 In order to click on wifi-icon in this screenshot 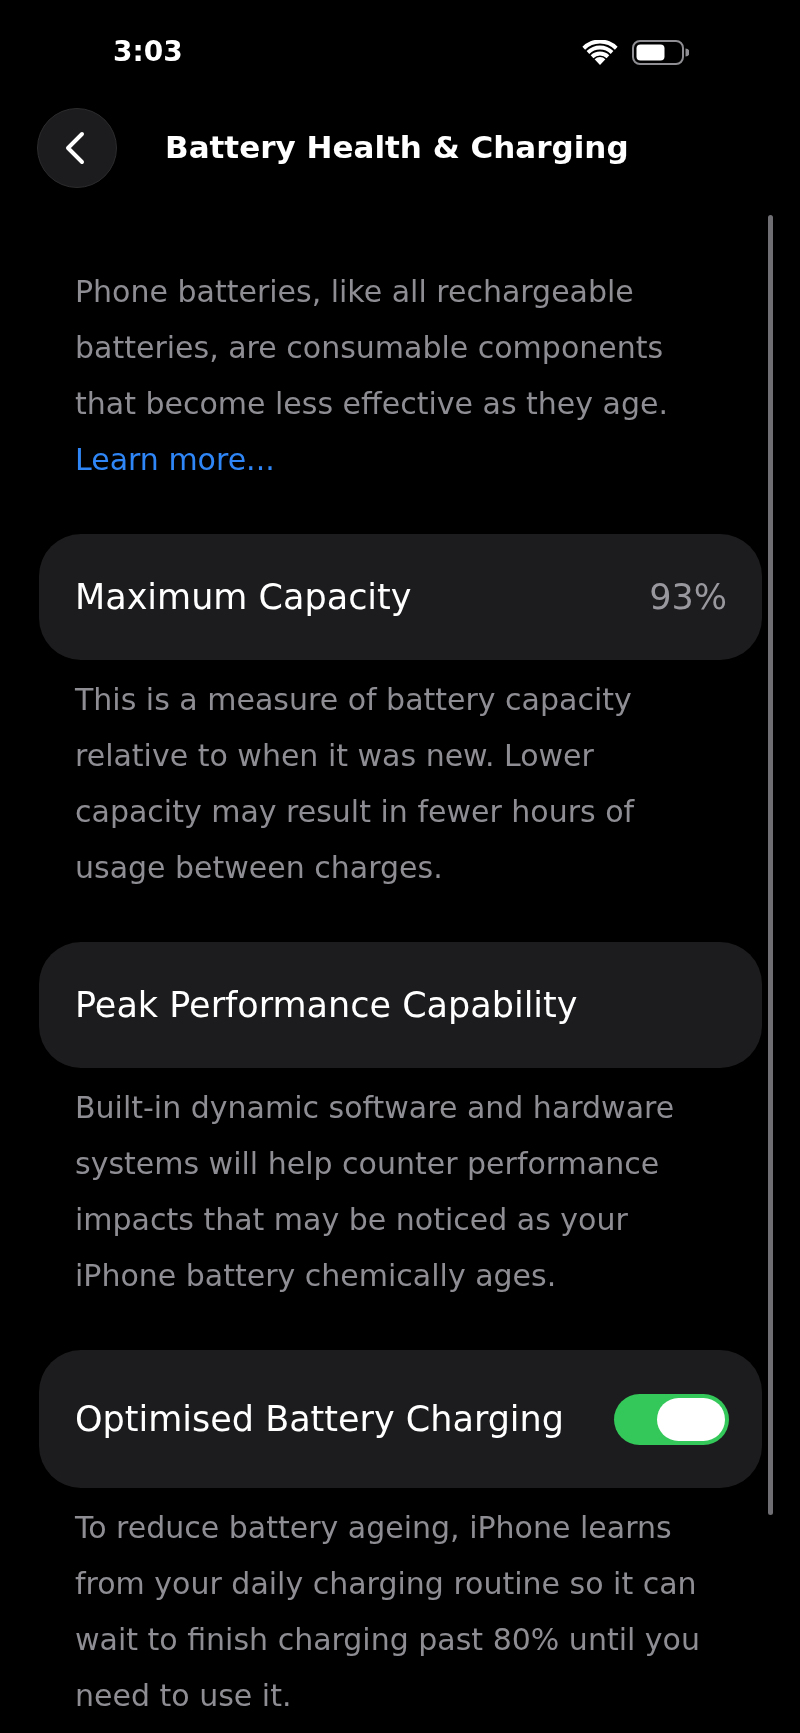, I will do `click(600, 52)`.